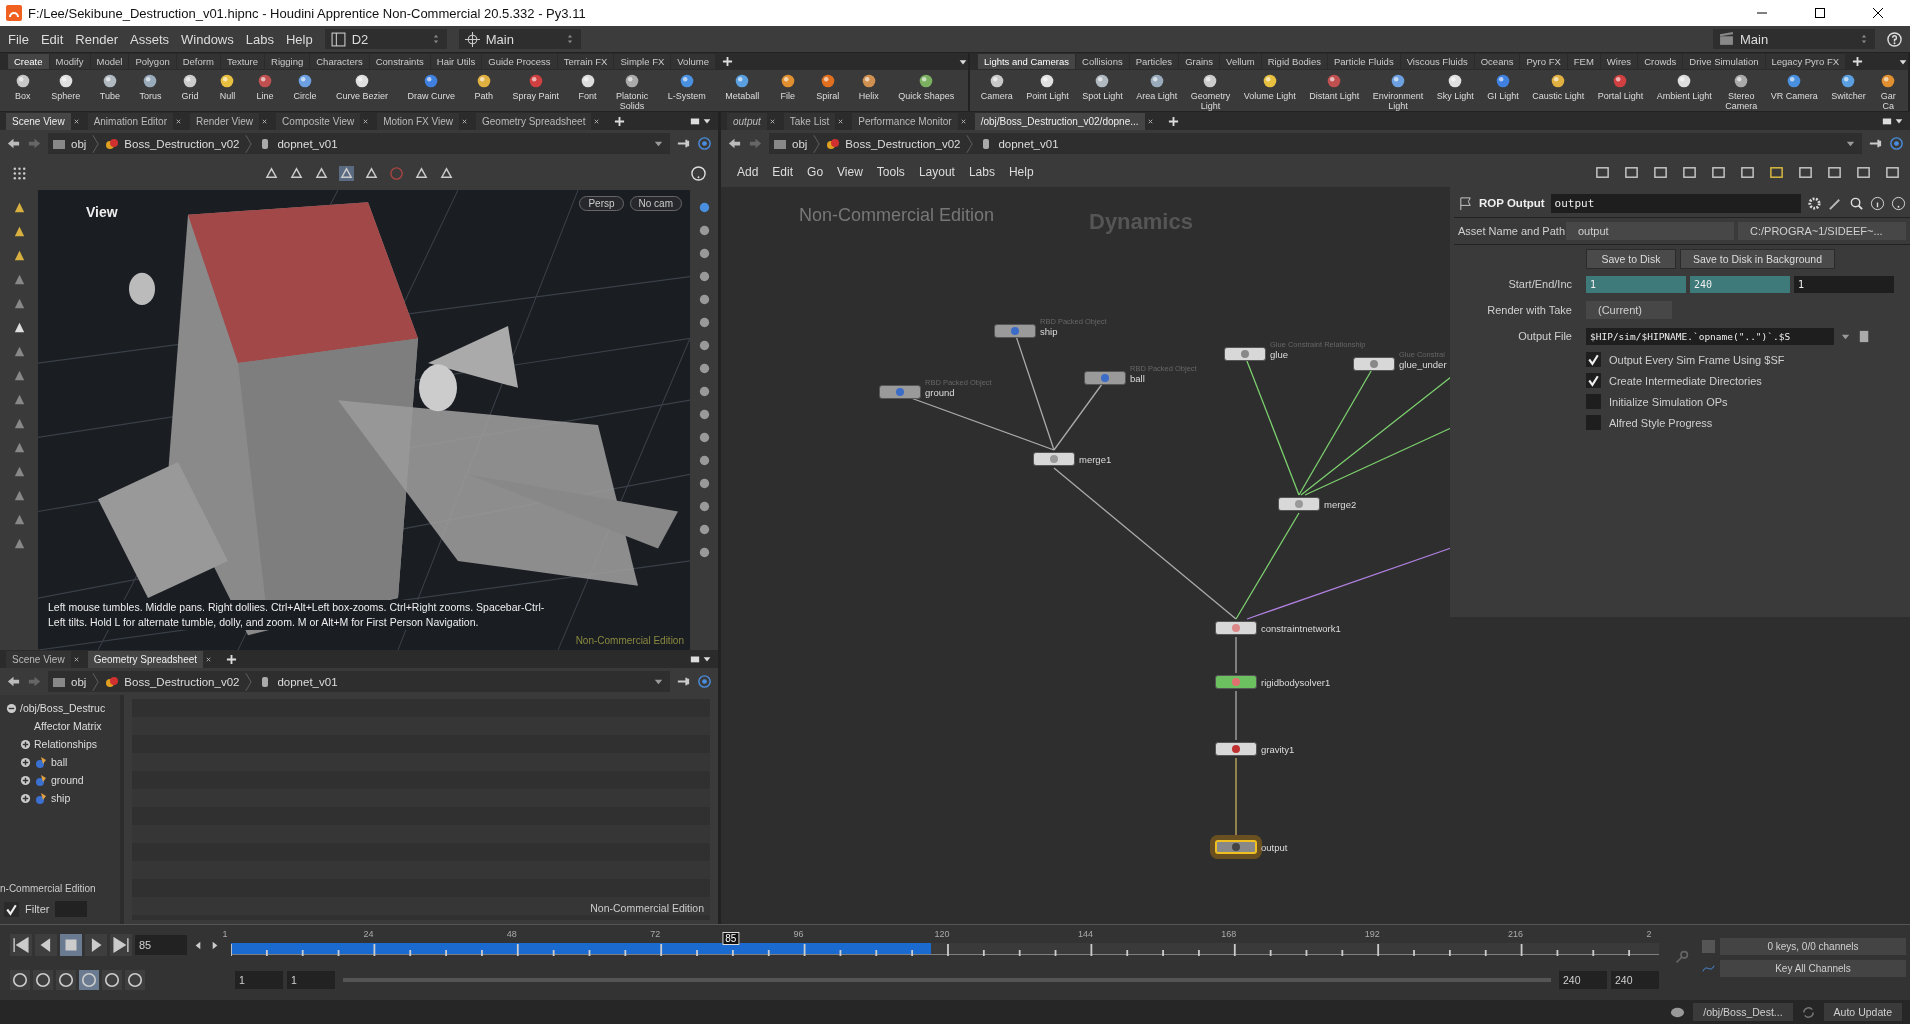  I want to click on shelf-tab: Vellum, so click(1240, 61).